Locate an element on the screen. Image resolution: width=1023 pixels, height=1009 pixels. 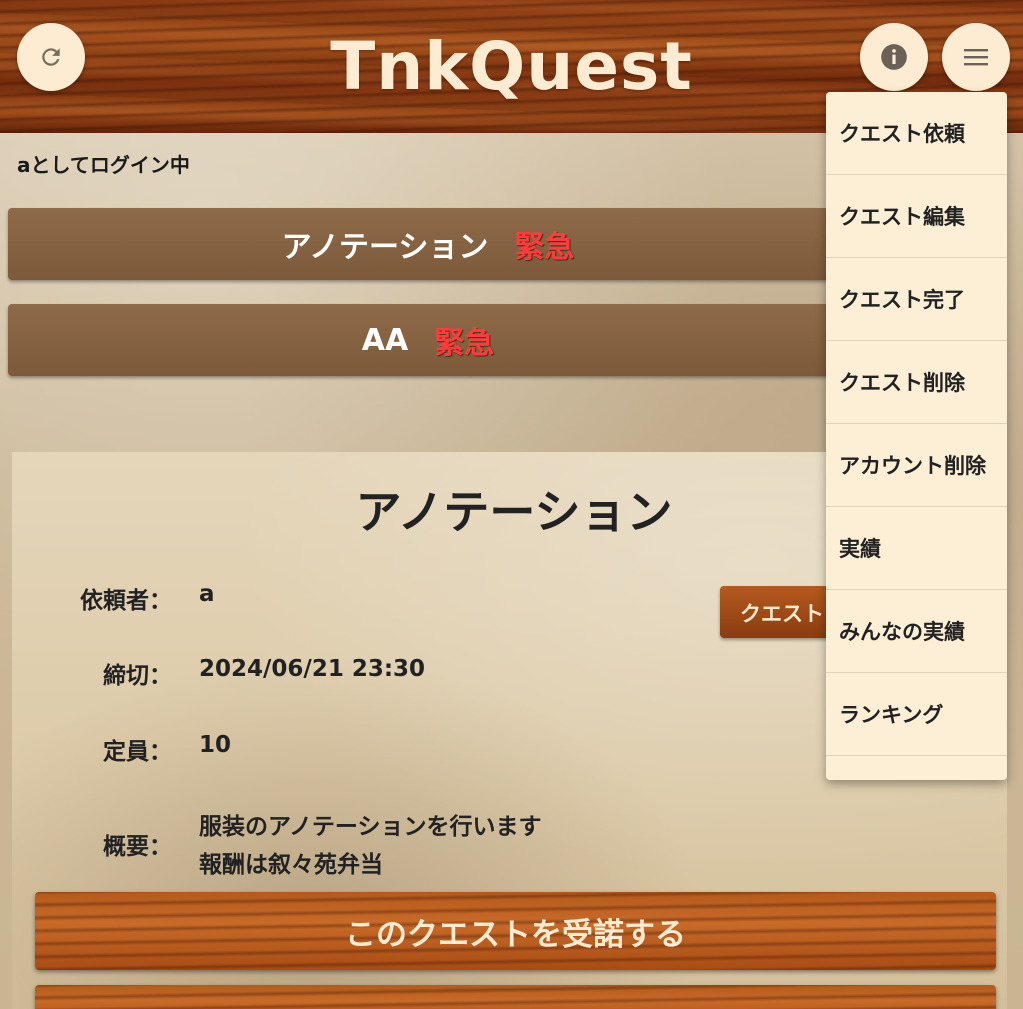
menu-item-quest-request: クエスト依頼 is located at coordinates (916, 133).